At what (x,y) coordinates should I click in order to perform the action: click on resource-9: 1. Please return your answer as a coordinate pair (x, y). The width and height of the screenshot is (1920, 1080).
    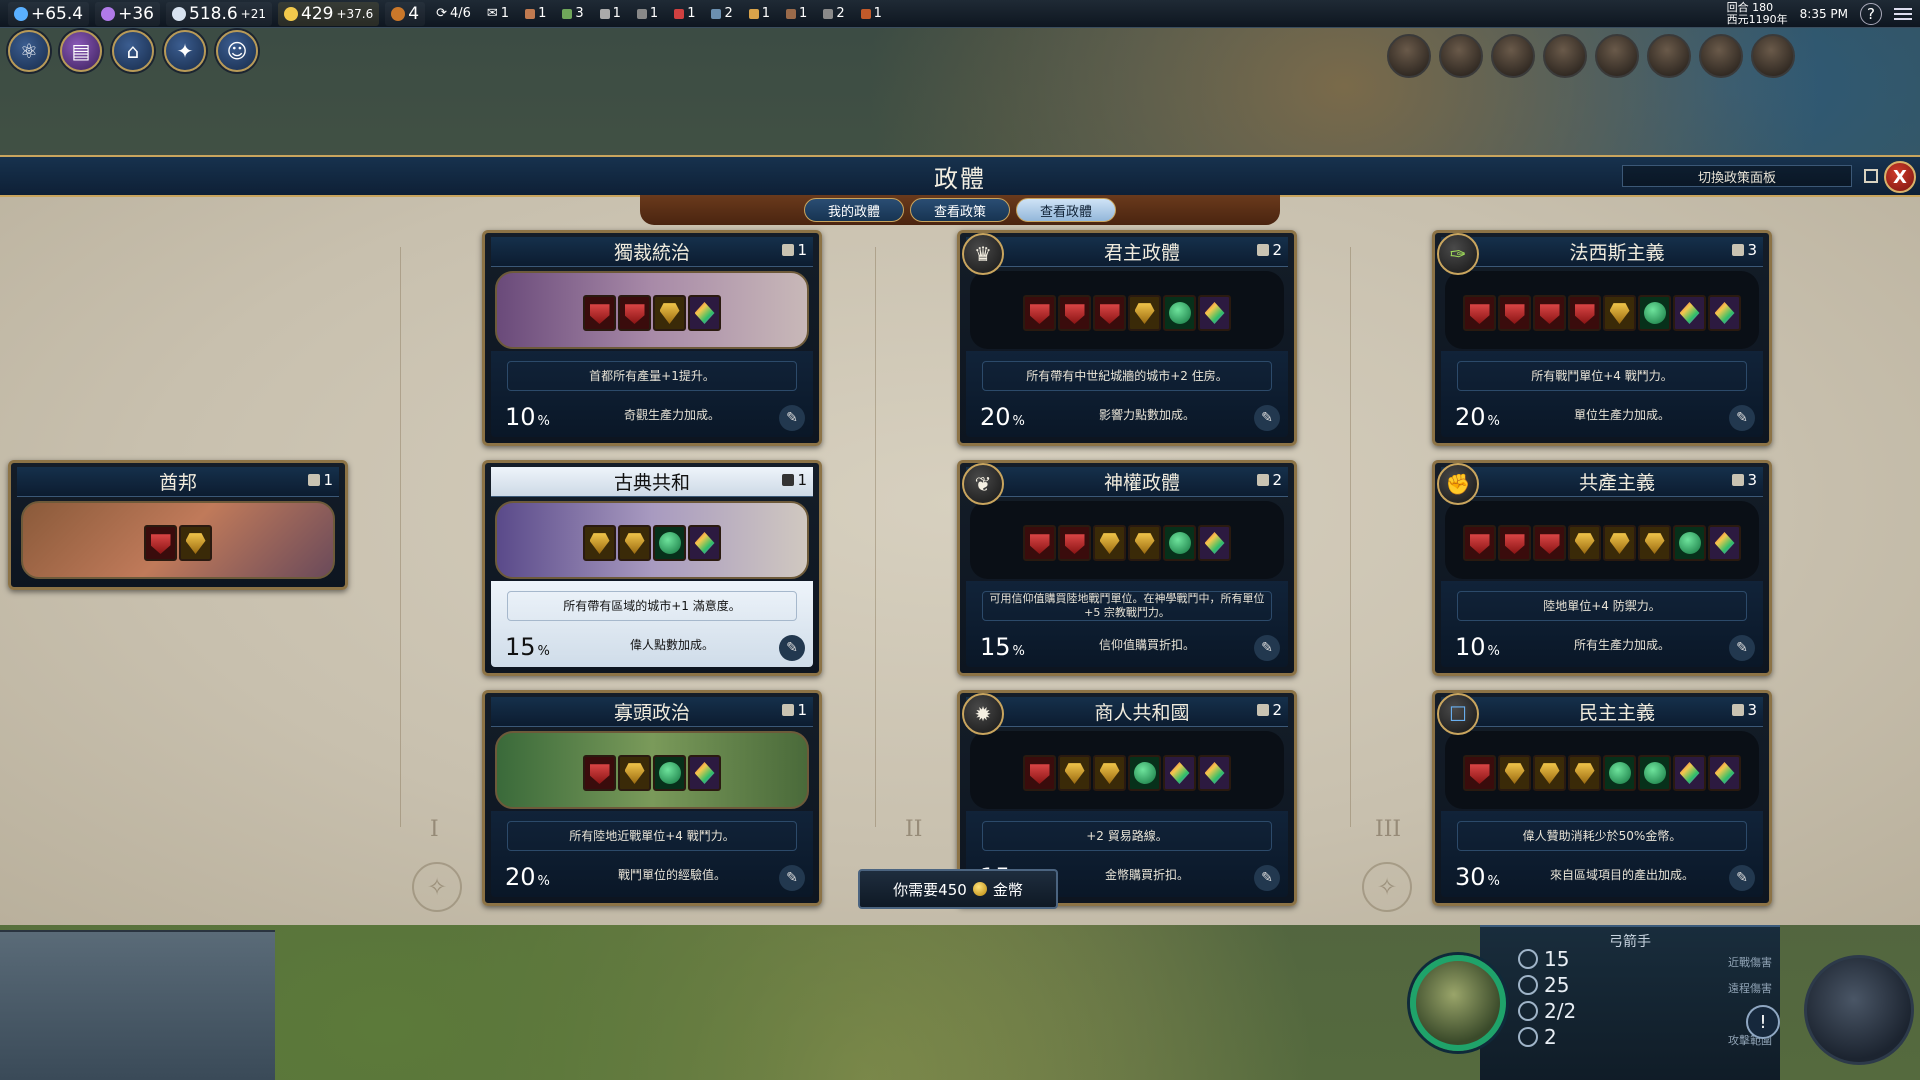
    Looking at the image, I should click on (871, 13).